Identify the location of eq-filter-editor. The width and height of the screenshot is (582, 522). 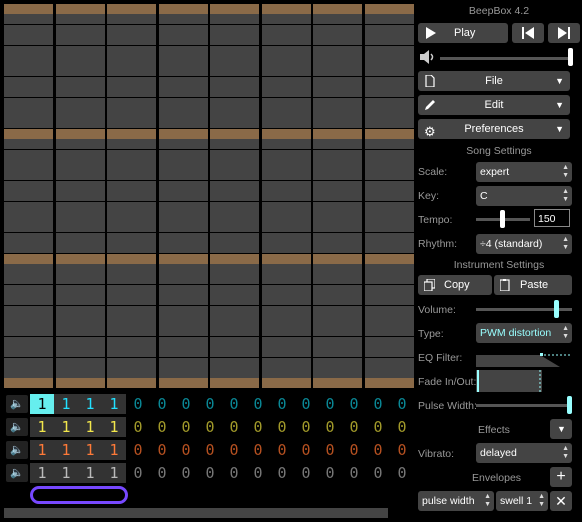
(524, 357).